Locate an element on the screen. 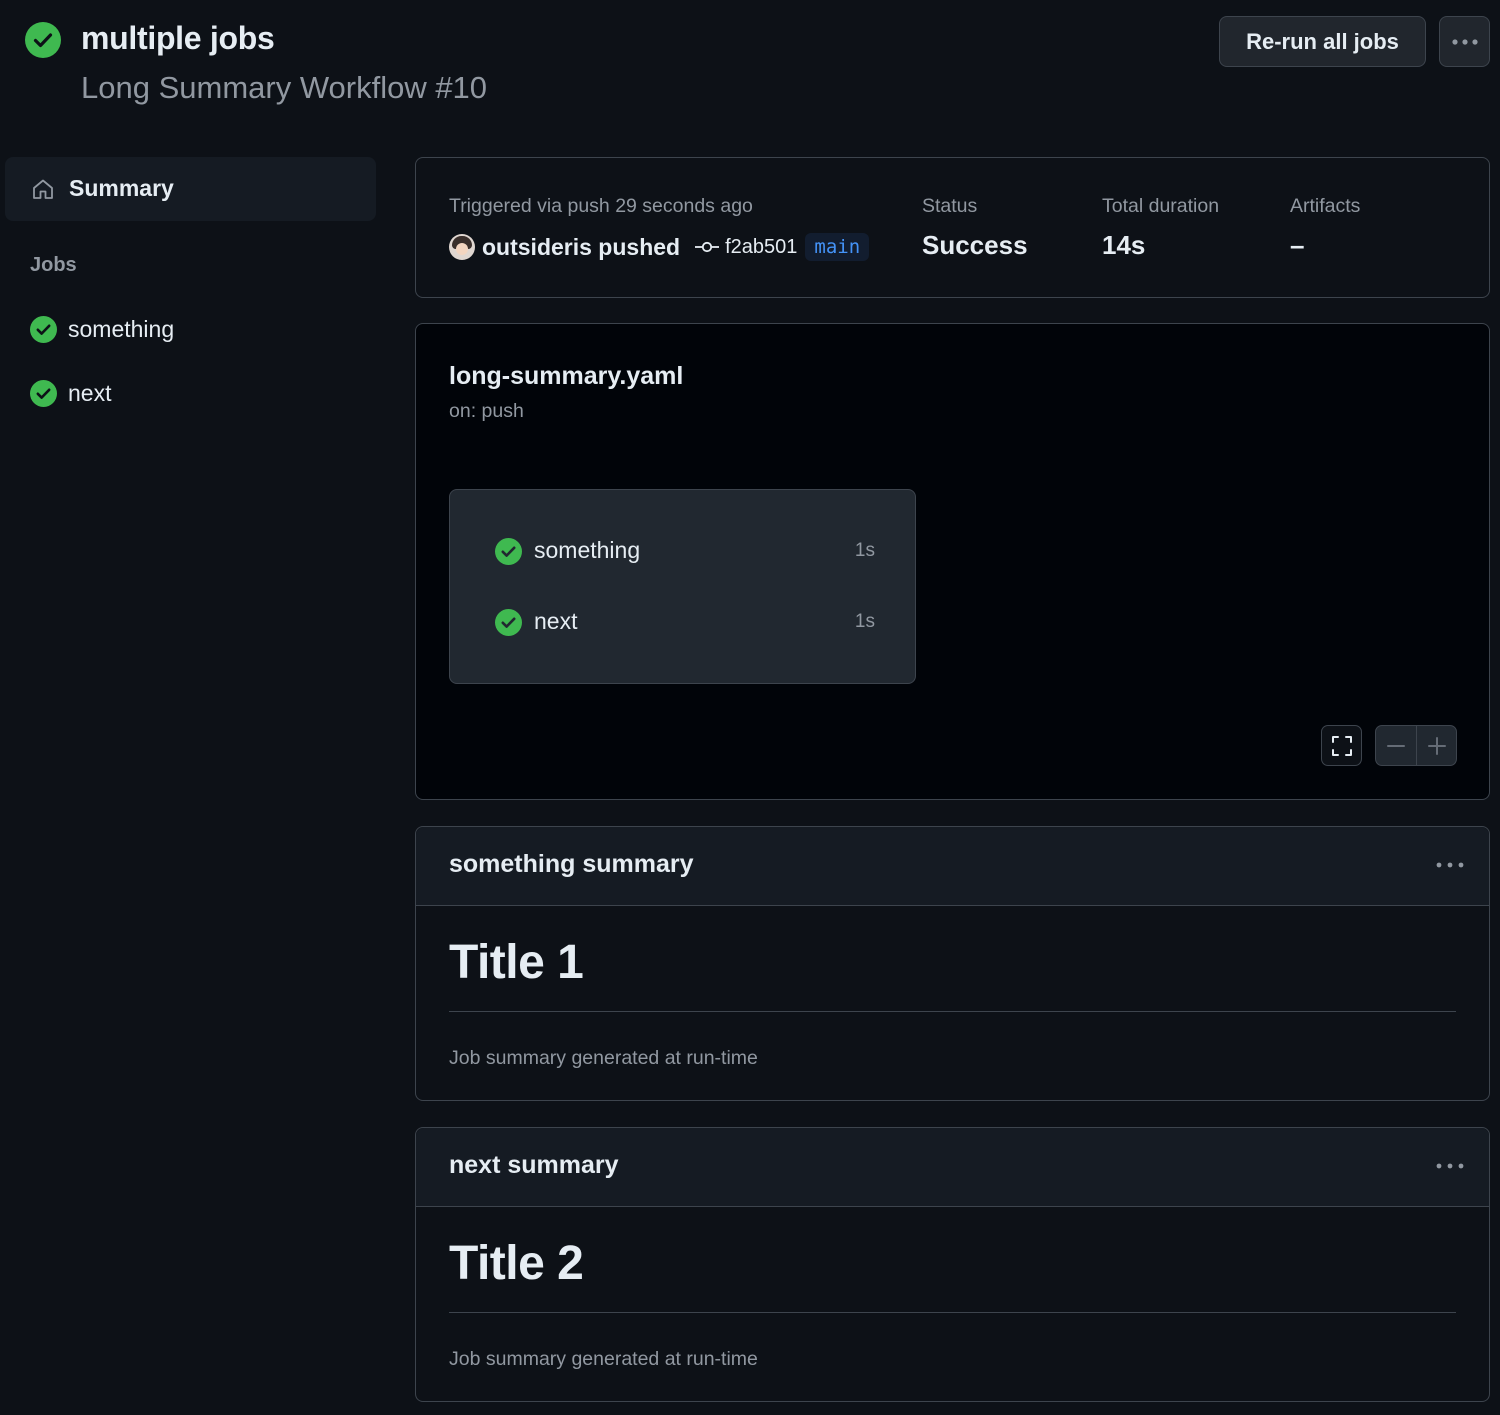 This screenshot has width=1500, height=1415. git-commit-icon is located at coordinates (707, 247).